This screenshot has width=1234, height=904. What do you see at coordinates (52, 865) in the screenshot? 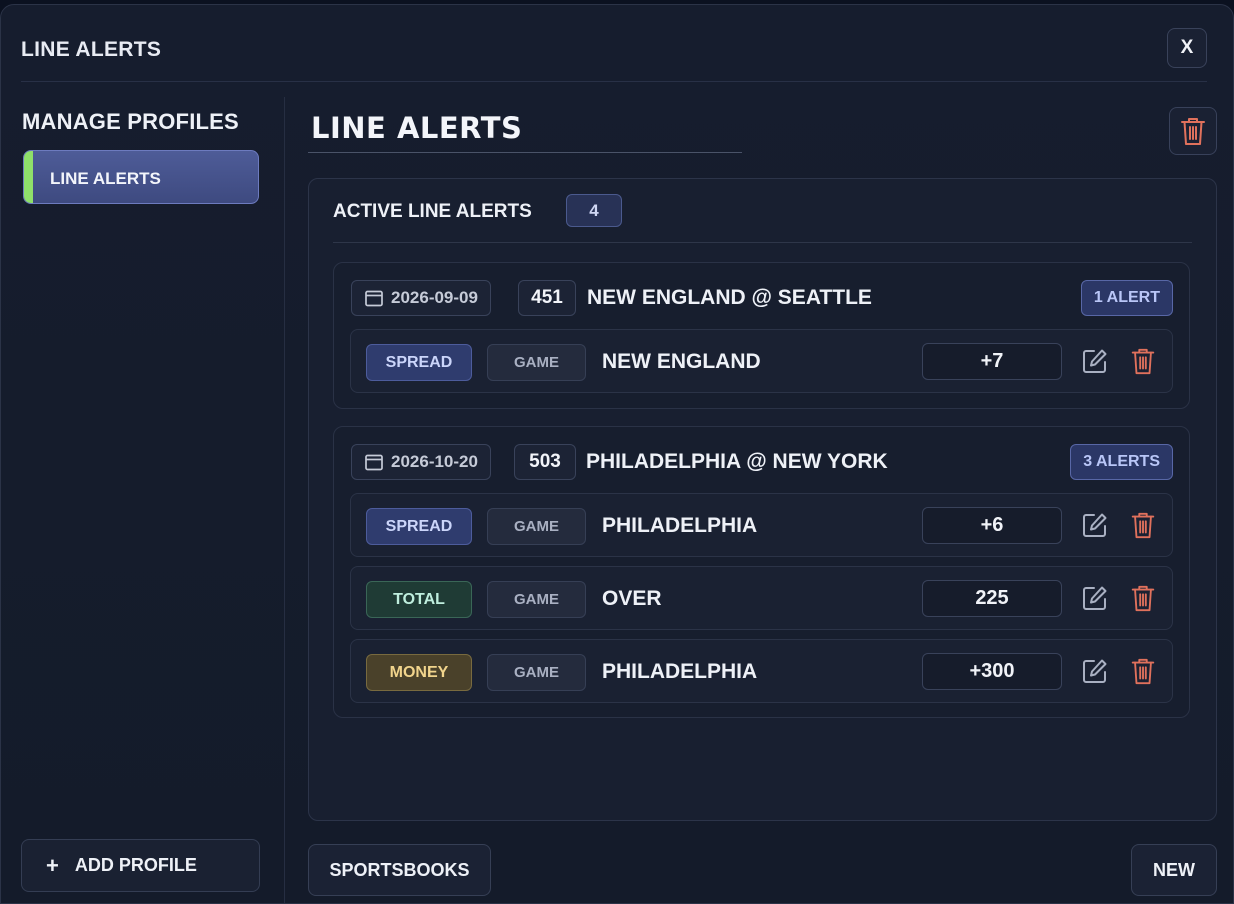
I see `plus-icon: +` at bounding box center [52, 865].